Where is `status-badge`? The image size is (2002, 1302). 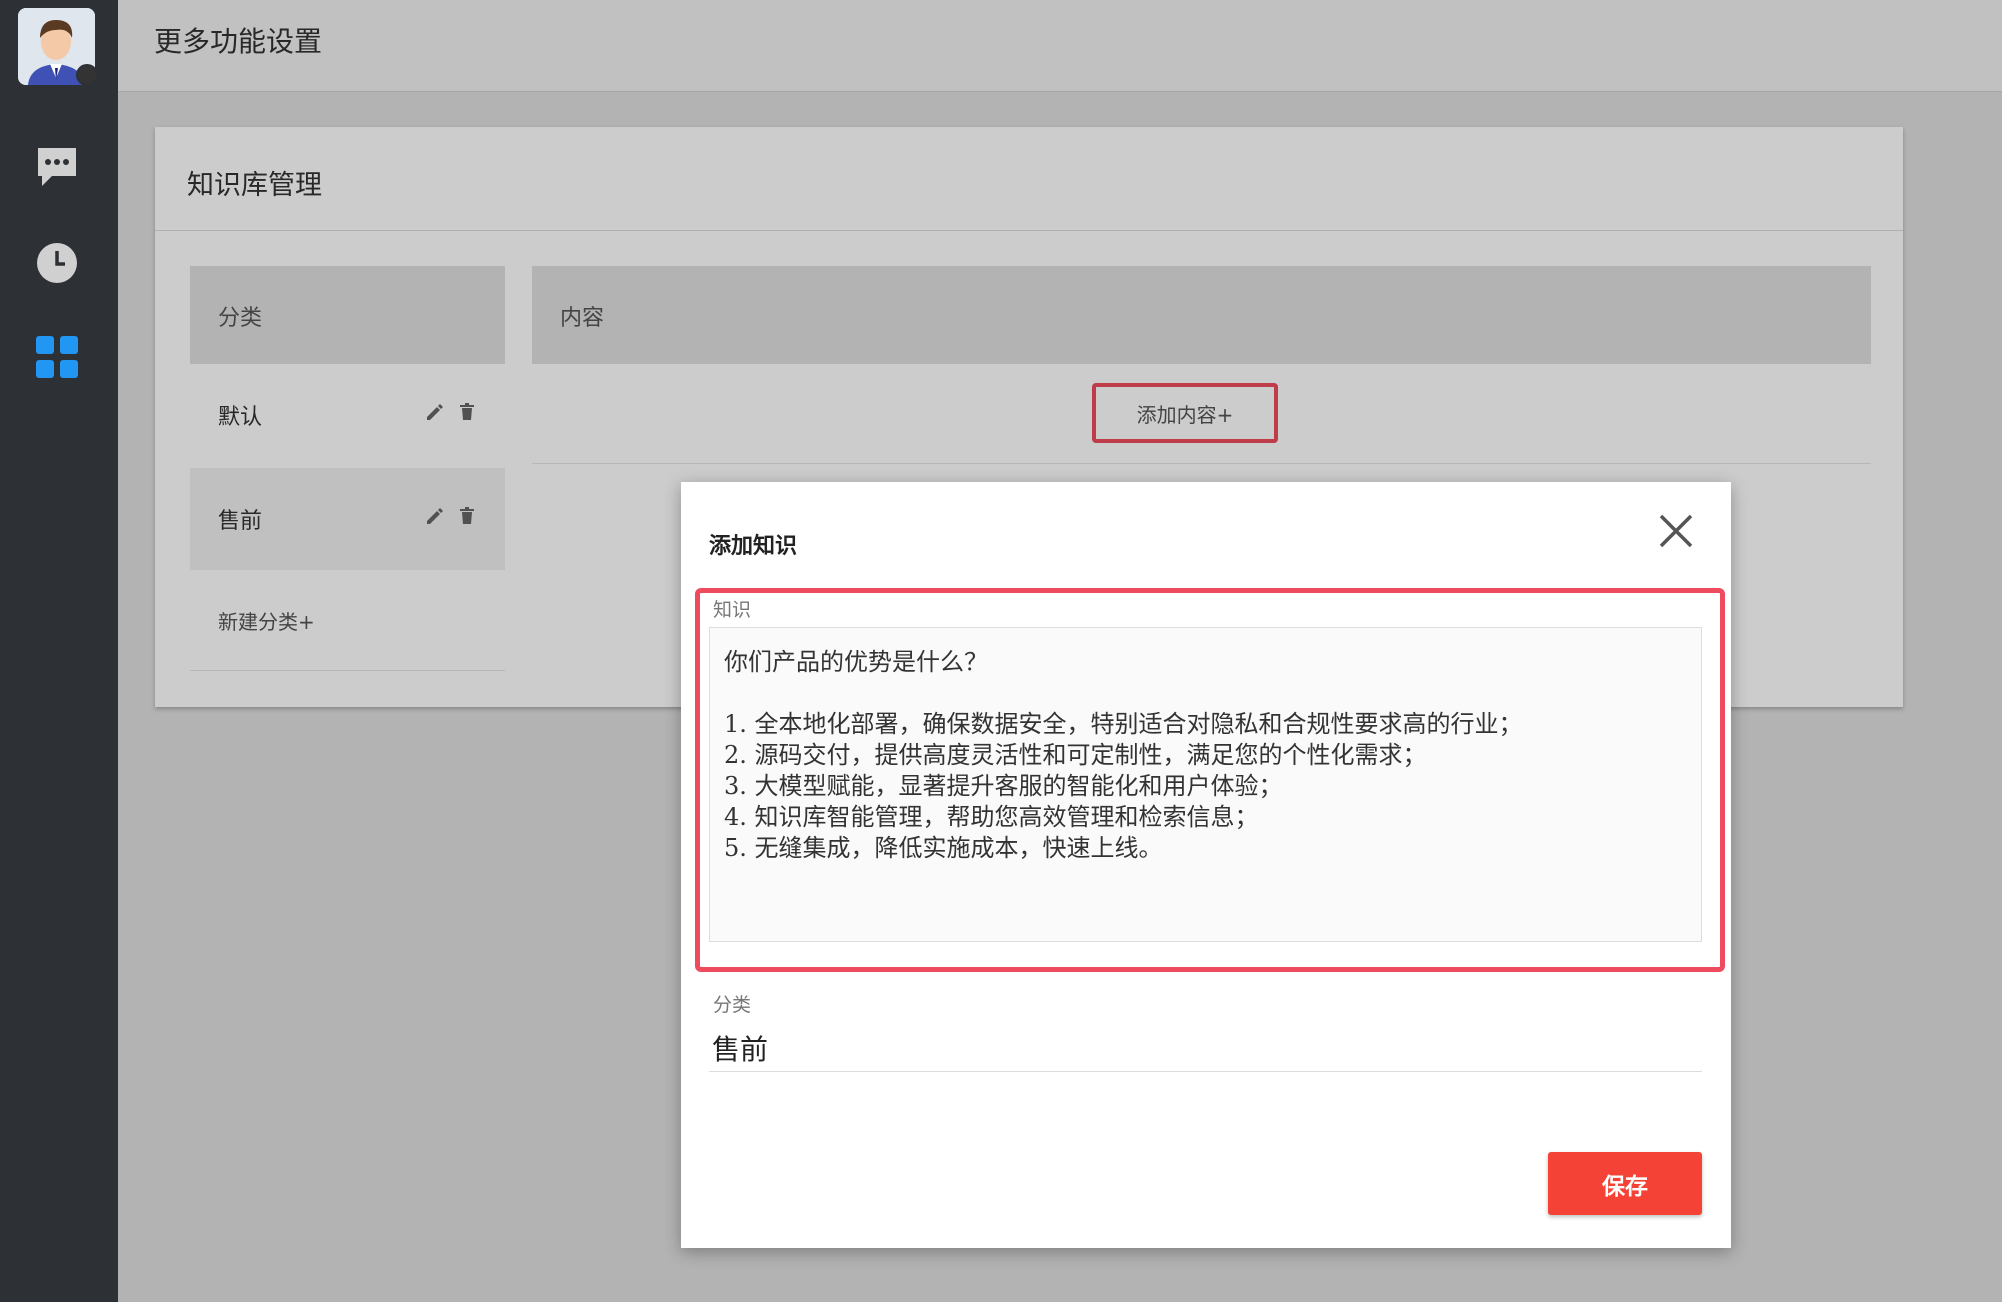 status-badge is located at coordinates (87, 75).